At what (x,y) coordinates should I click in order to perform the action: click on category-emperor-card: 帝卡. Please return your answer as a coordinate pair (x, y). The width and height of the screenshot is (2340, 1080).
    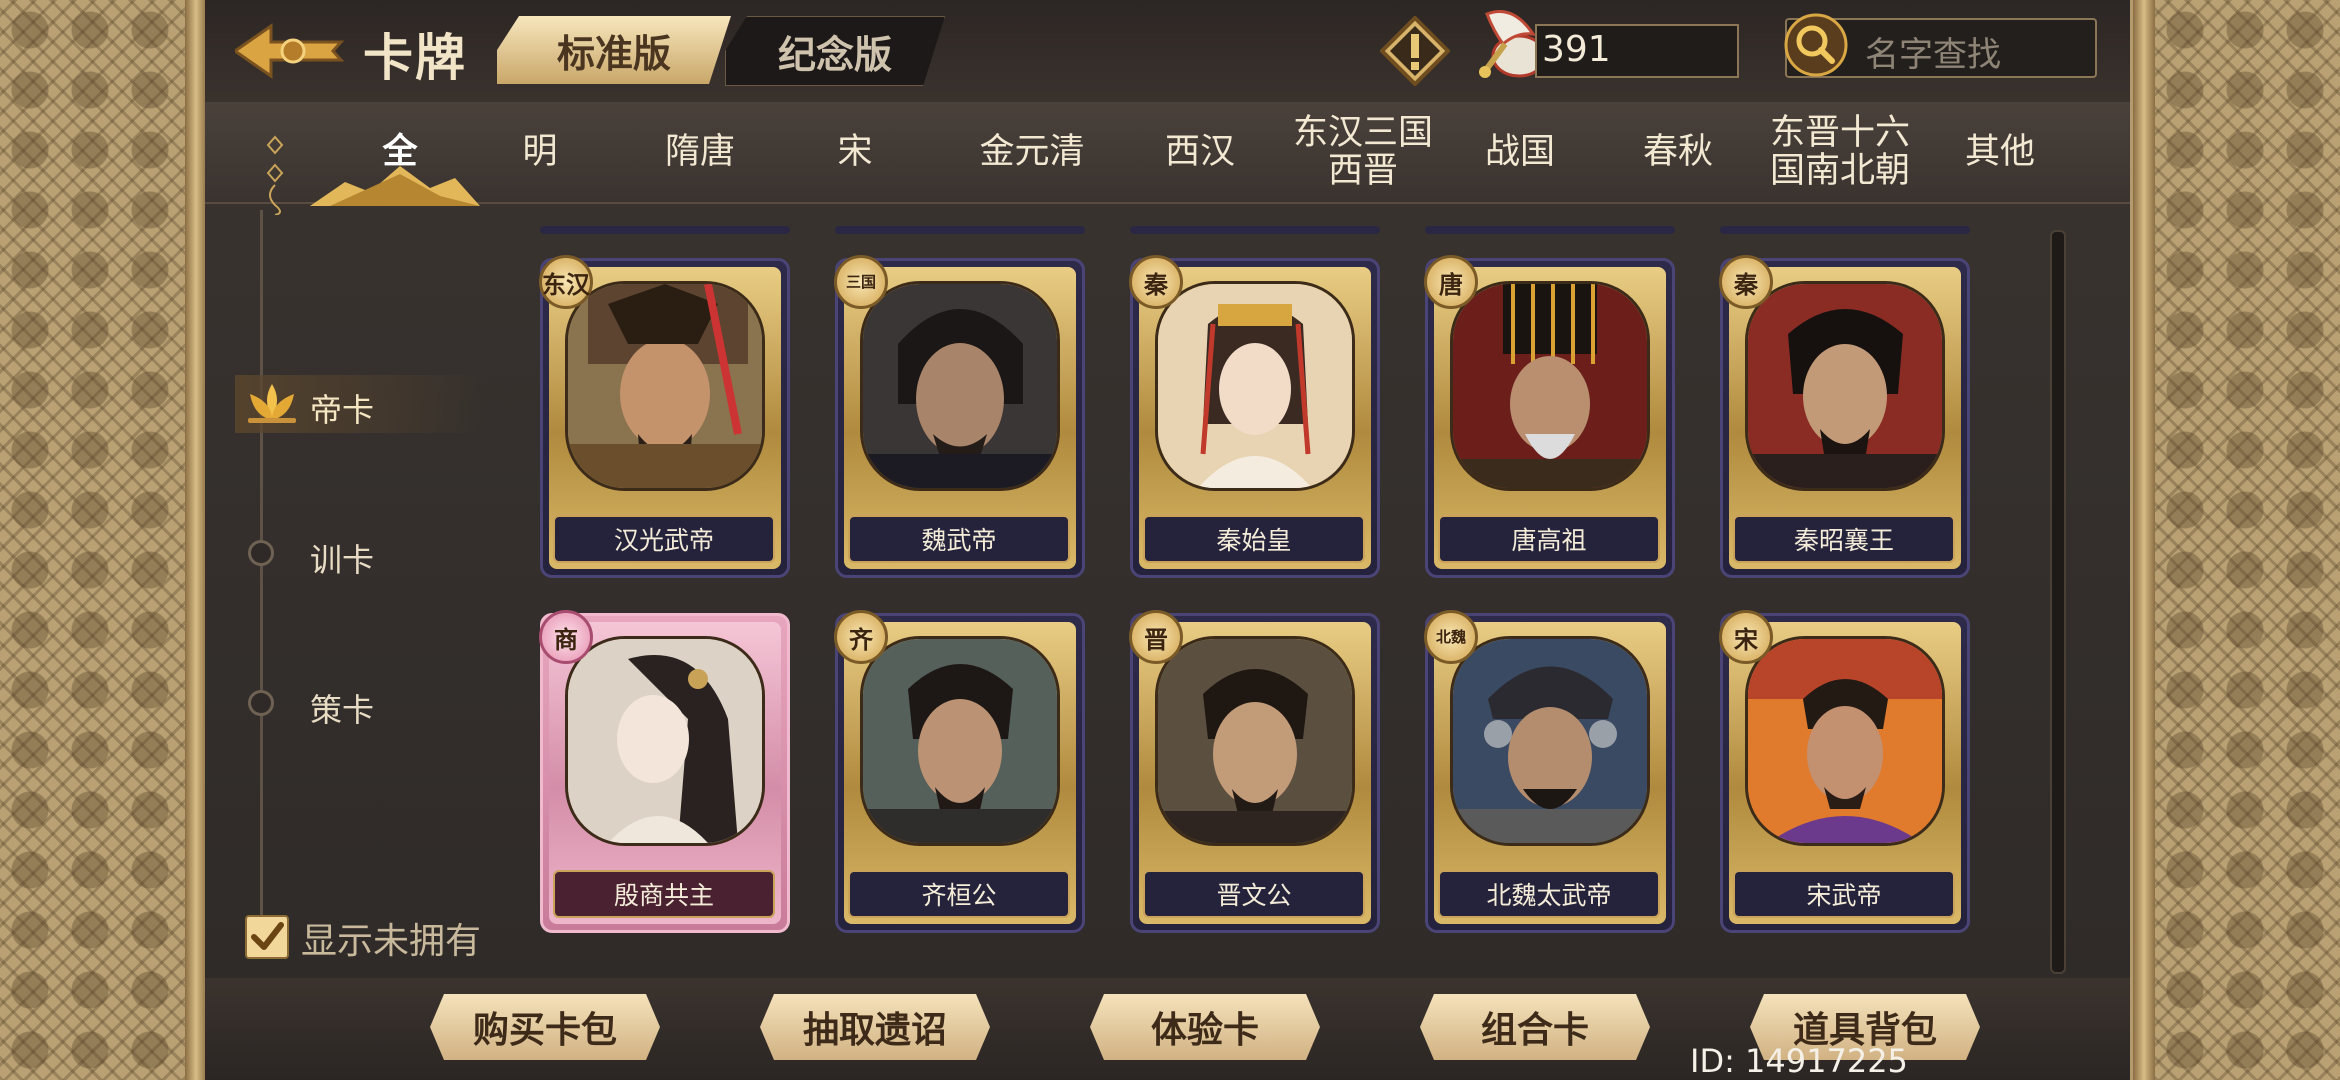
    Looking at the image, I should click on (342, 408).